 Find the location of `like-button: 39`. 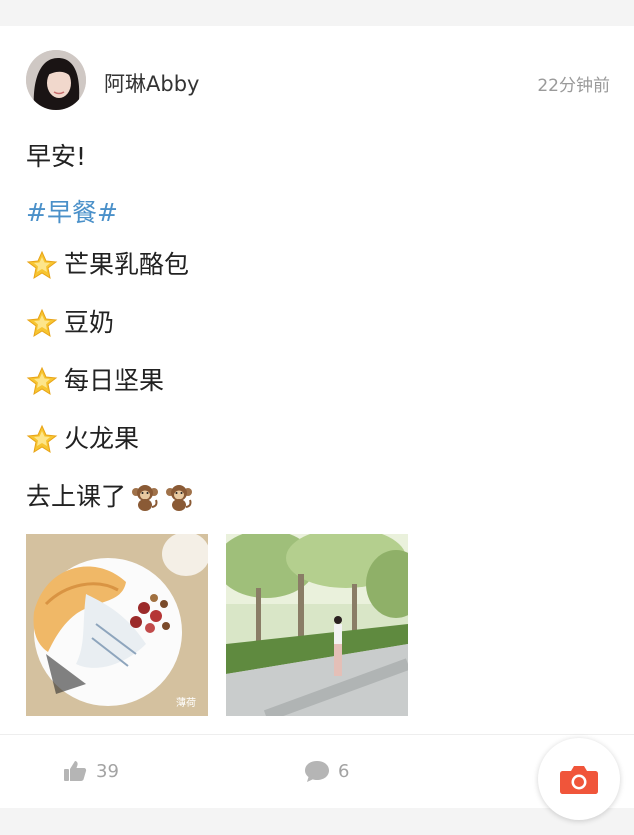

like-button: 39 is located at coordinates (90, 771).